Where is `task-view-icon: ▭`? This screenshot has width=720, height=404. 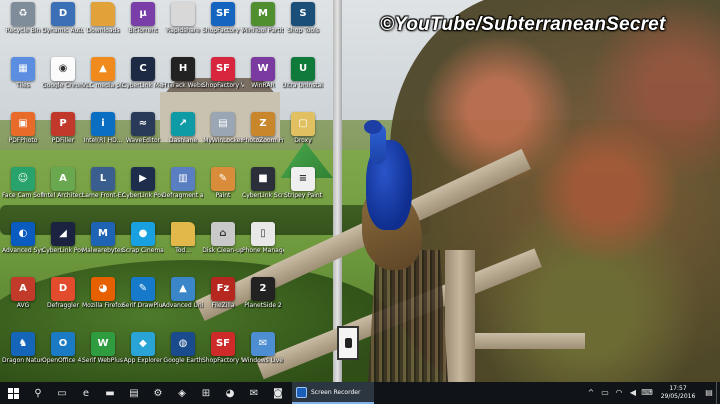
task-view-icon: ▭ is located at coordinates (62, 393).